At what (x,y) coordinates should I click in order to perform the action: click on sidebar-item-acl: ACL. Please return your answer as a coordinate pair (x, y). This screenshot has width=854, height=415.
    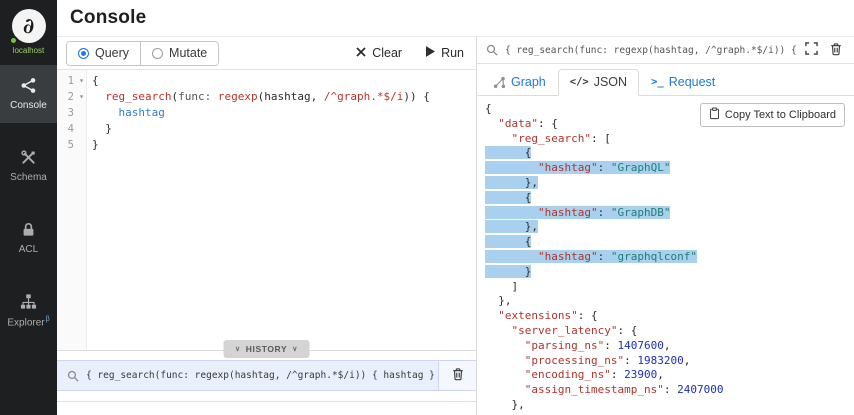
    Looking at the image, I should click on (28, 238).